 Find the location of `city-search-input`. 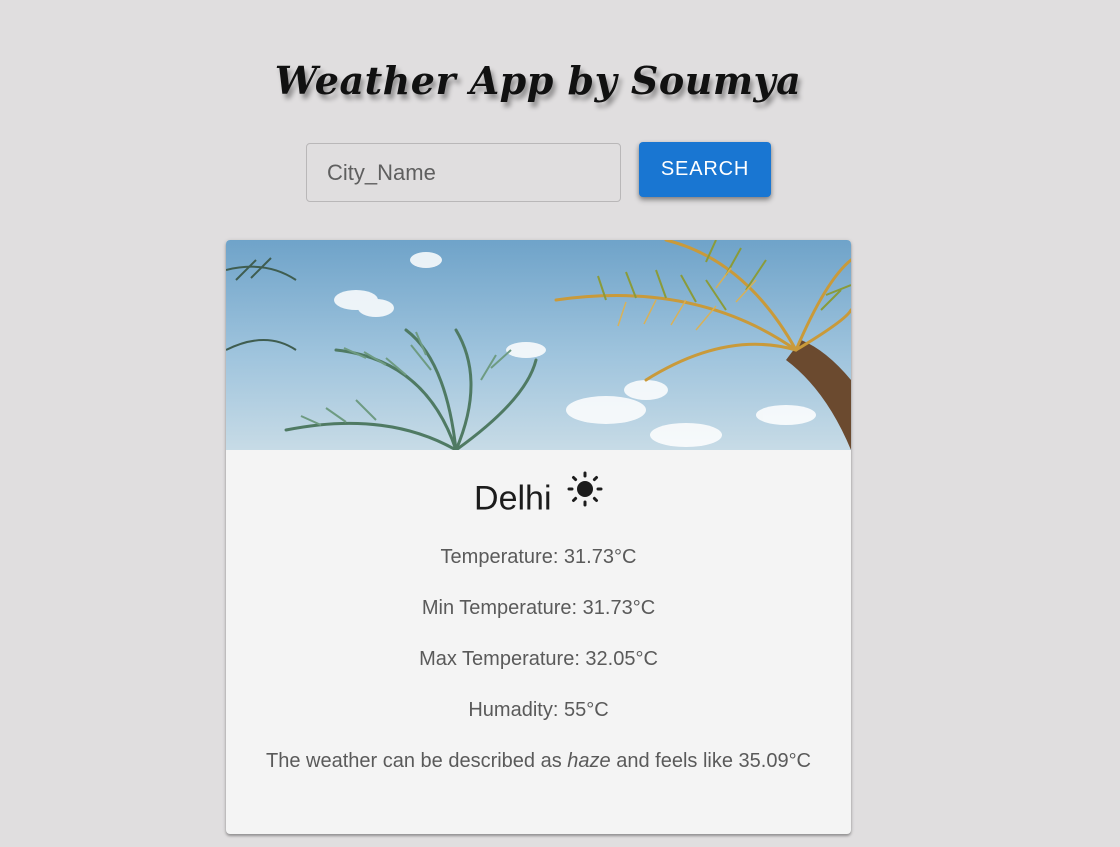

city-search-input is located at coordinates (463, 172).